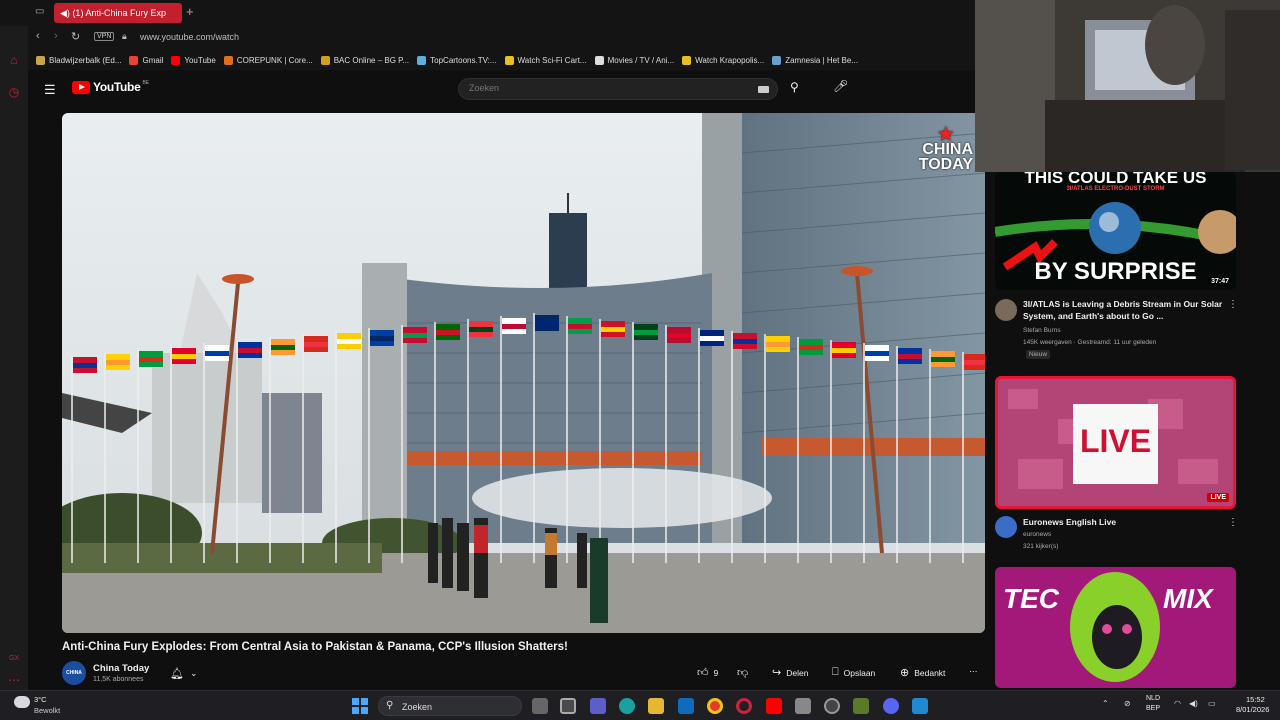 The height and width of the screenshot is (720, 1280). I want to click on youtube-app-icon, so click(774, 706).